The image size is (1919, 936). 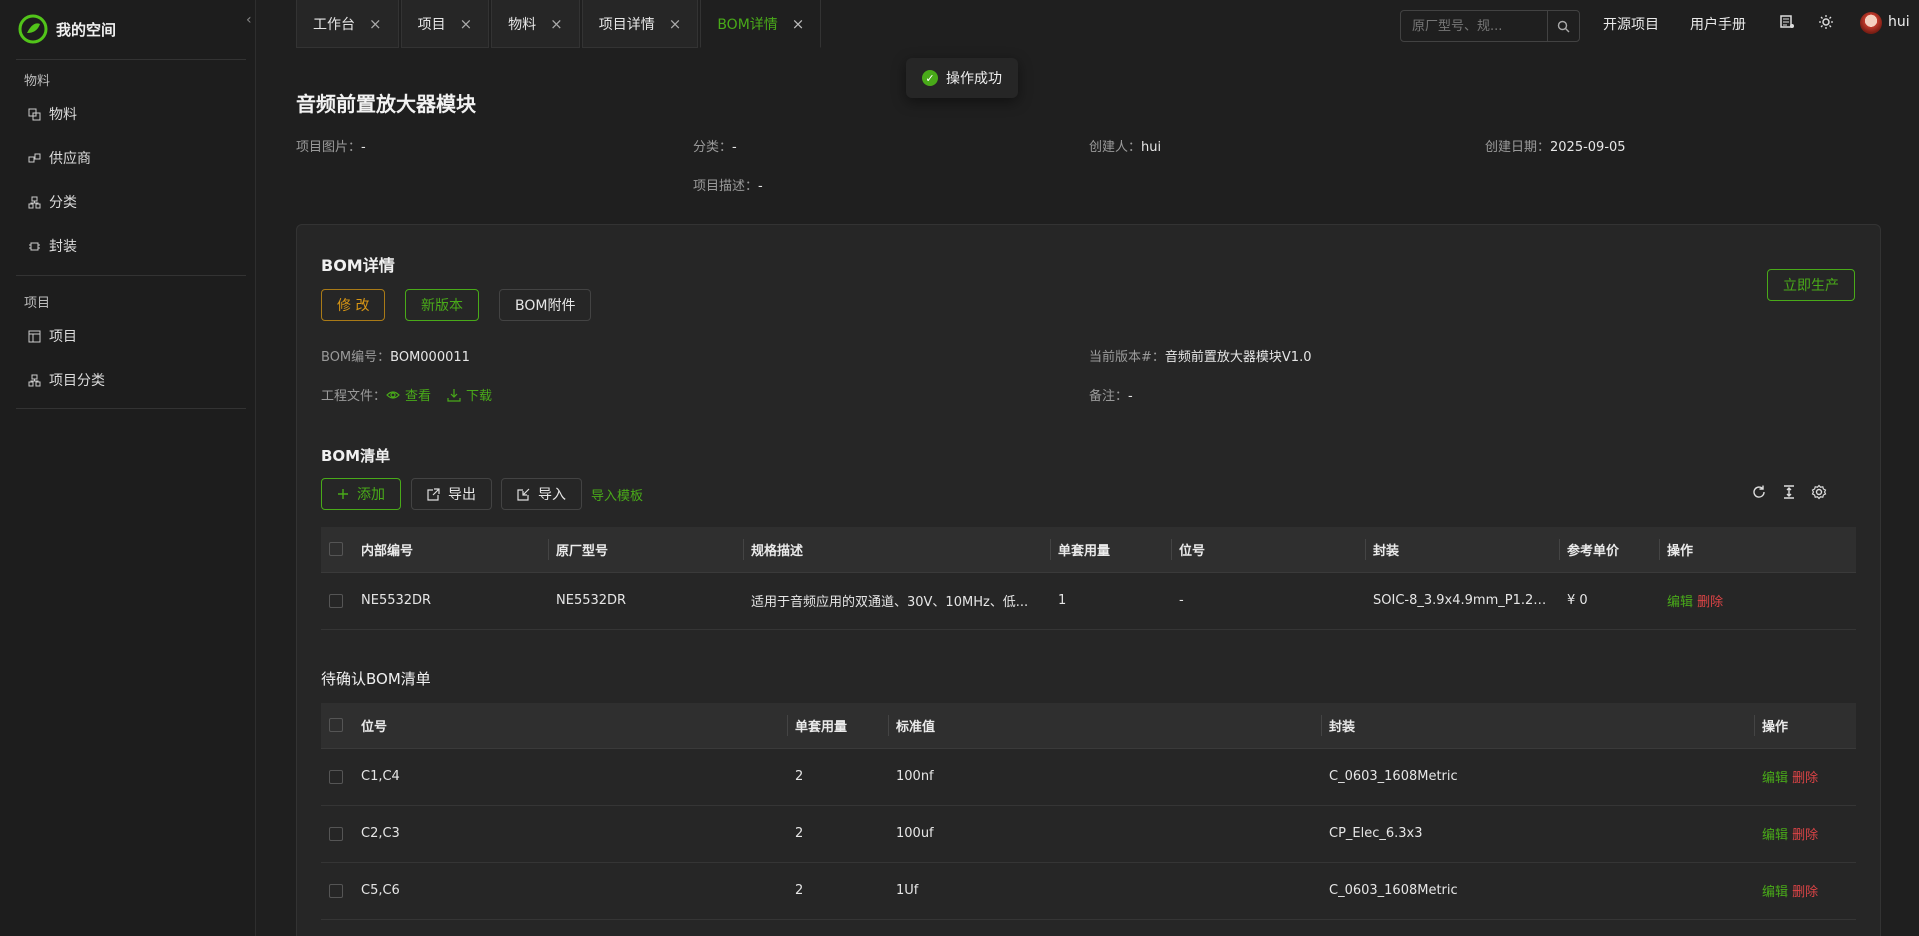 What do you see at coordinates (1088, 891) in the screenshot?
I see `table-row: C5,C6 2 1Uf C_0603_1608Metric 编辑 删除` at bounding box center [1088, 891].